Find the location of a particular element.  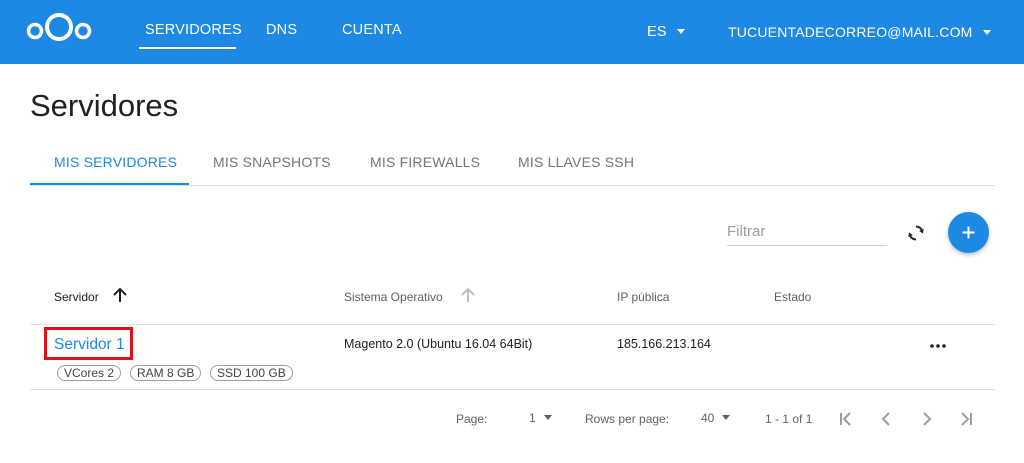

column-header-ip-publica: IP pública is located at coordinates (643, 297).